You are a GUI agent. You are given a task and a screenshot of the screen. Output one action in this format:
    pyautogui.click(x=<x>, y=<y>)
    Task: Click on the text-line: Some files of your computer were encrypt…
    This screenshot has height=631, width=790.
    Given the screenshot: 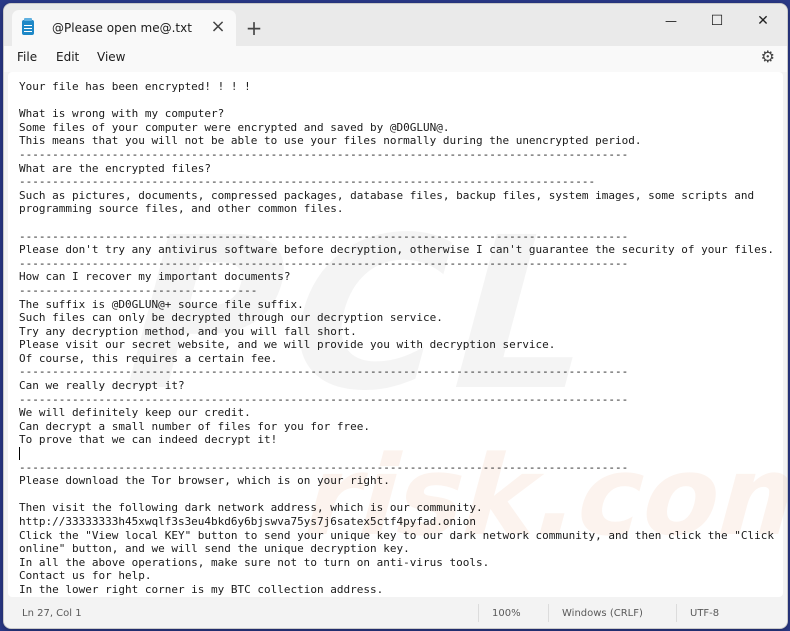 What is the action you would take?
    pyautogui.click(x=234, y=127)
    